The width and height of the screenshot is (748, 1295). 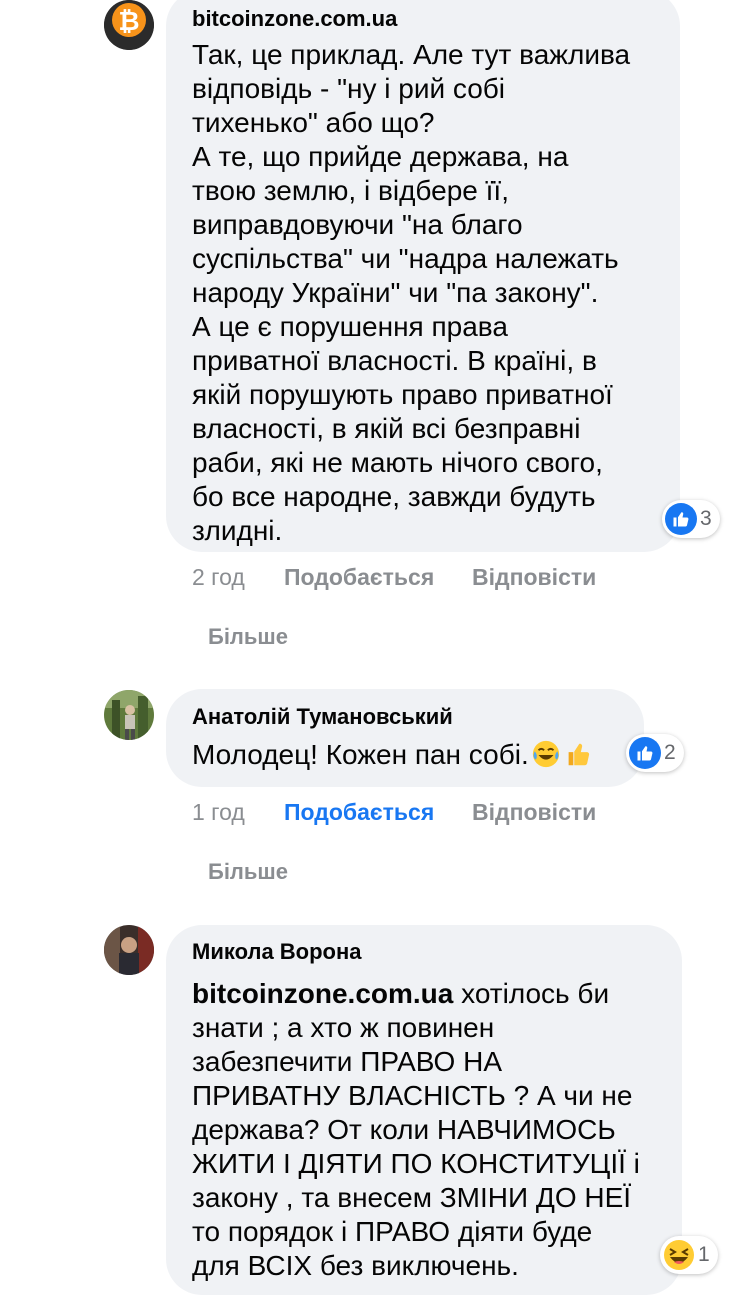 I want to click on comment-timestamp: 1 год, so click(x=218, y=812).